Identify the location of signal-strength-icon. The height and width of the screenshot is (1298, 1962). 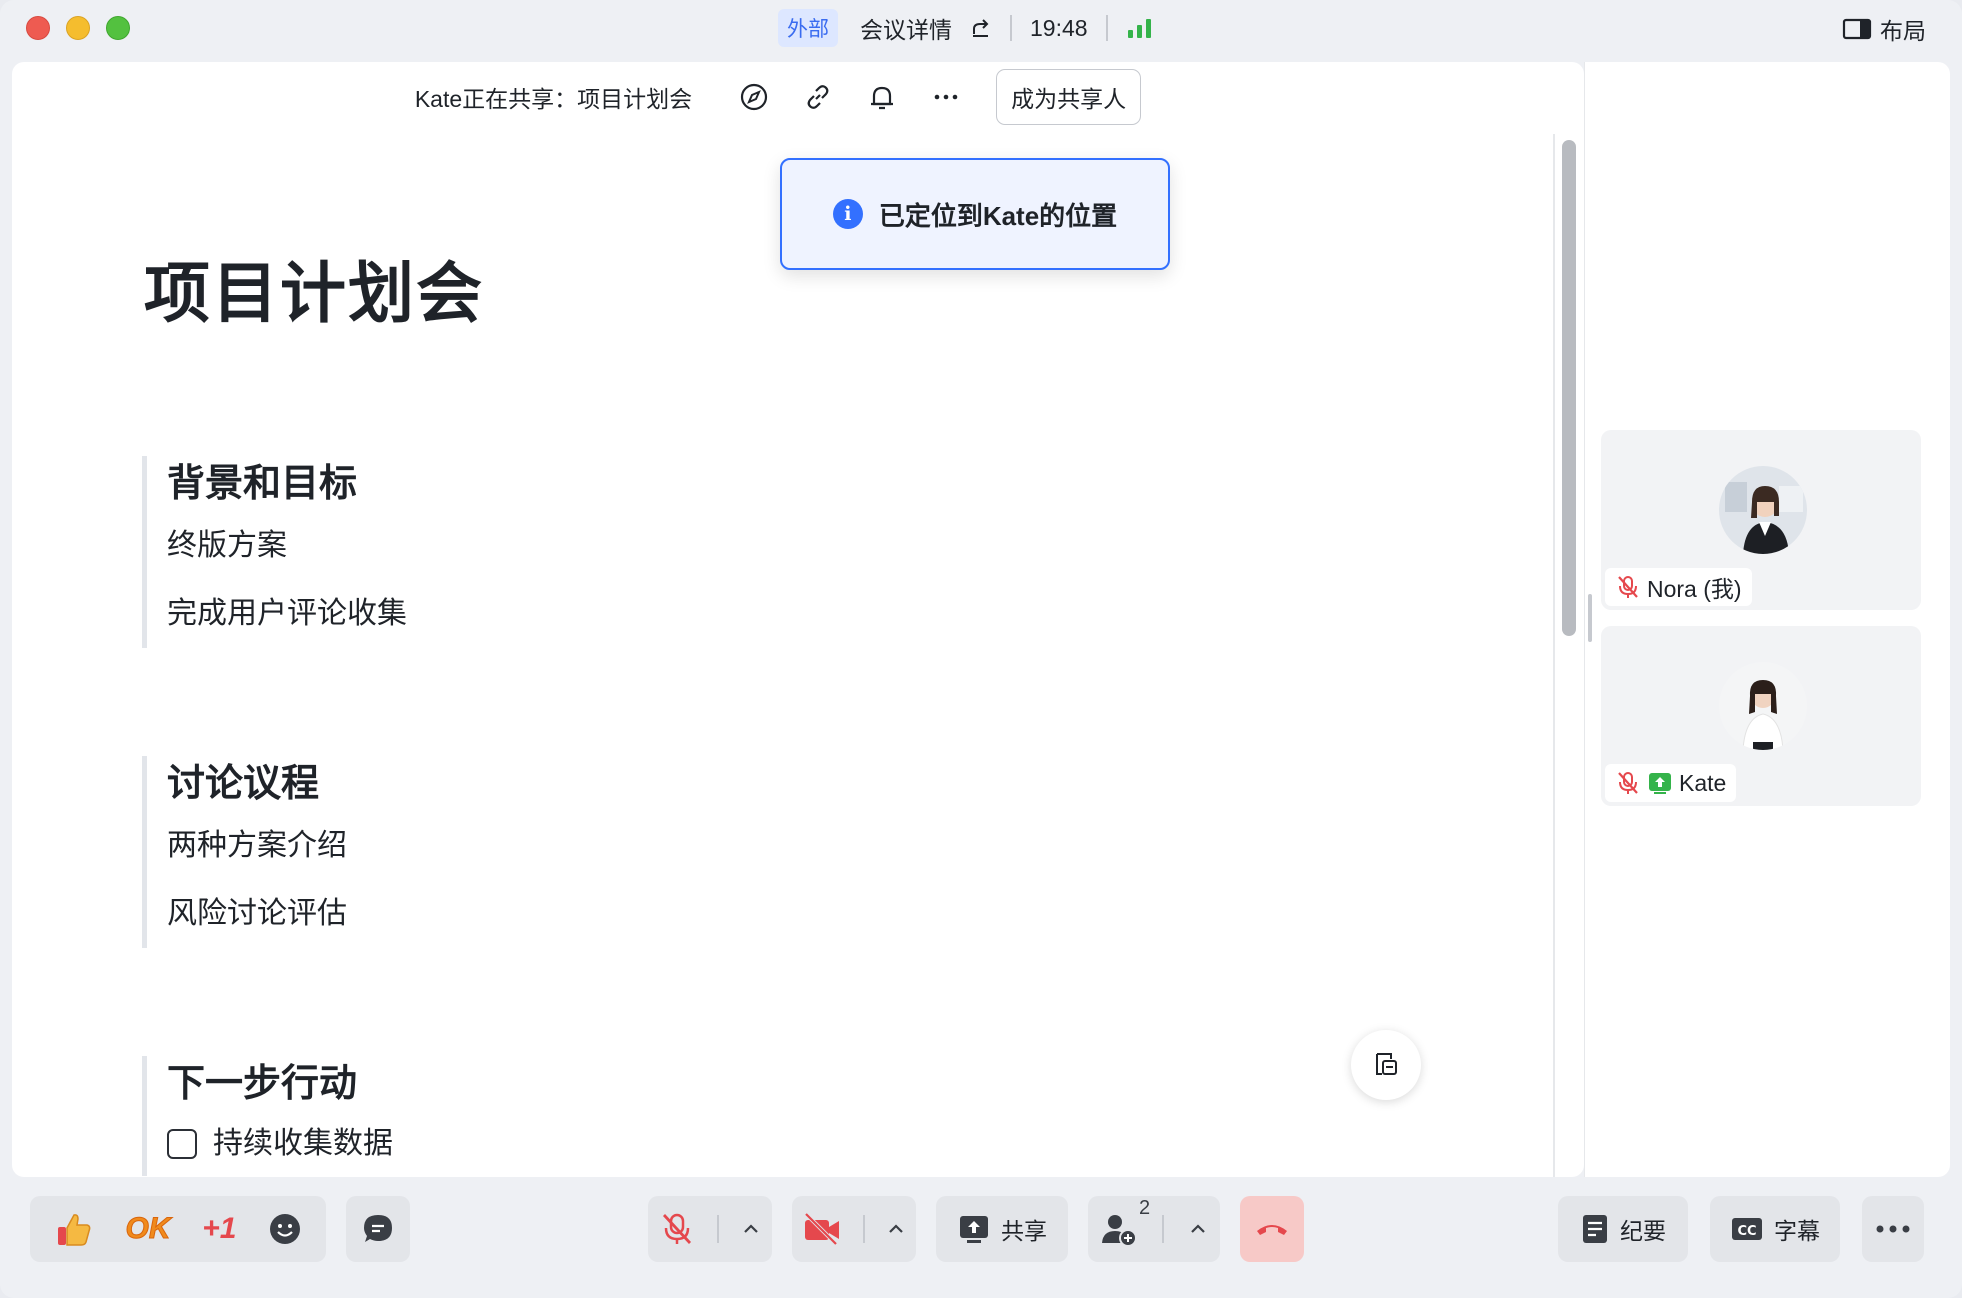
(1140, 28).